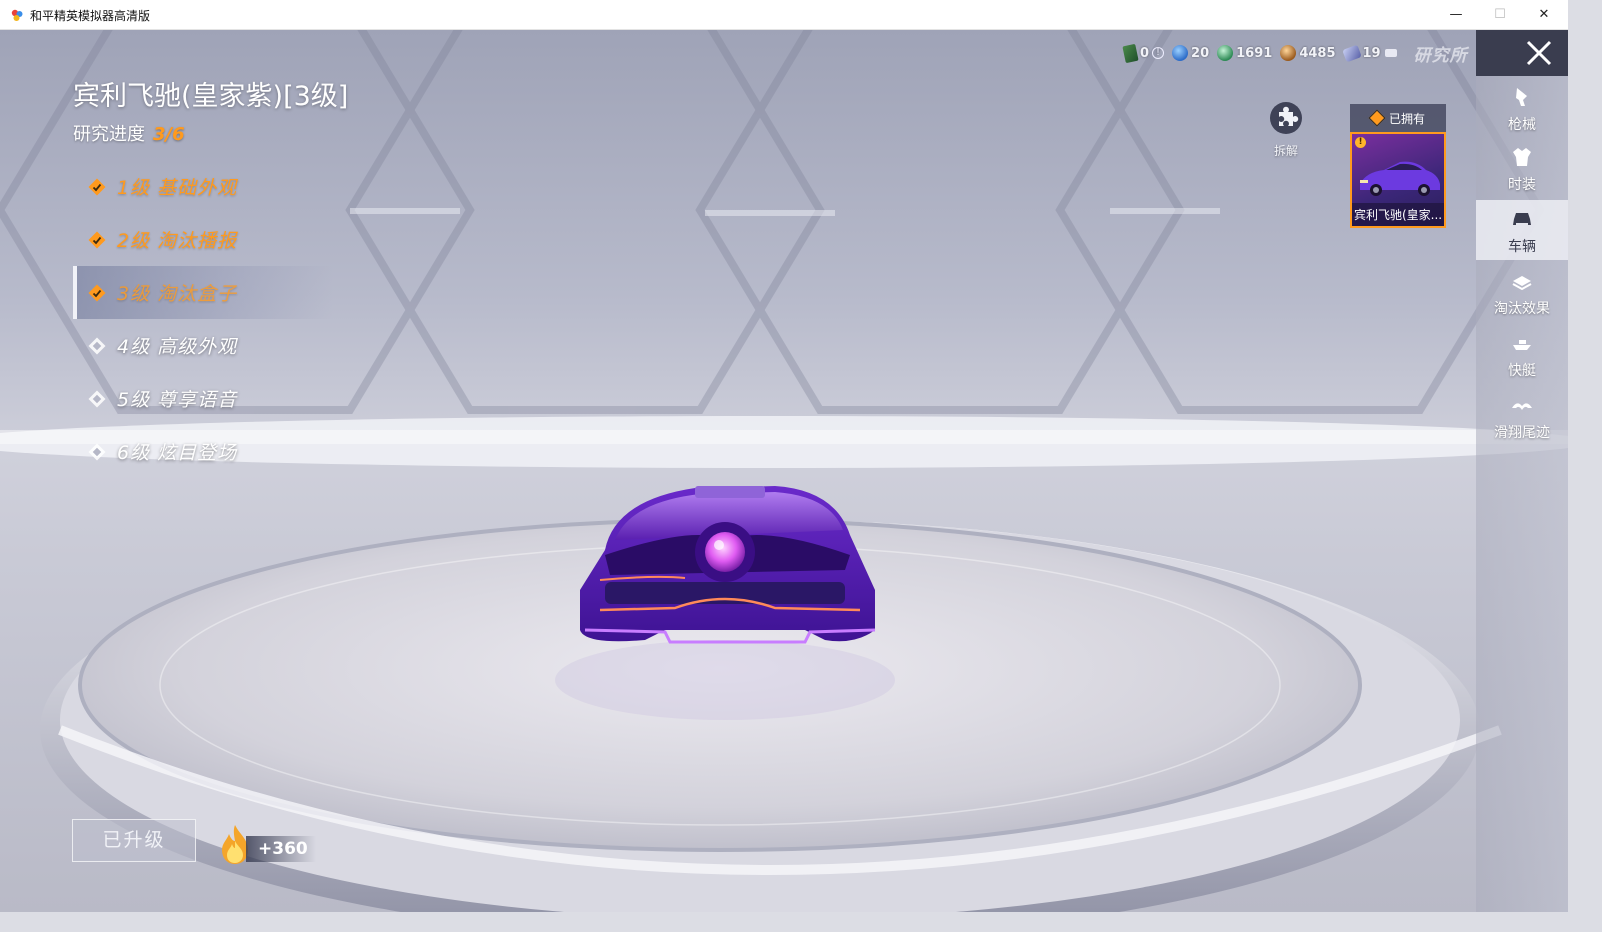 The height and width of the screenshot is (932, 1602). Describe the element at coordinates (134, 840) in the screenshot. I see `upgraded-button: 已升级` at that location.